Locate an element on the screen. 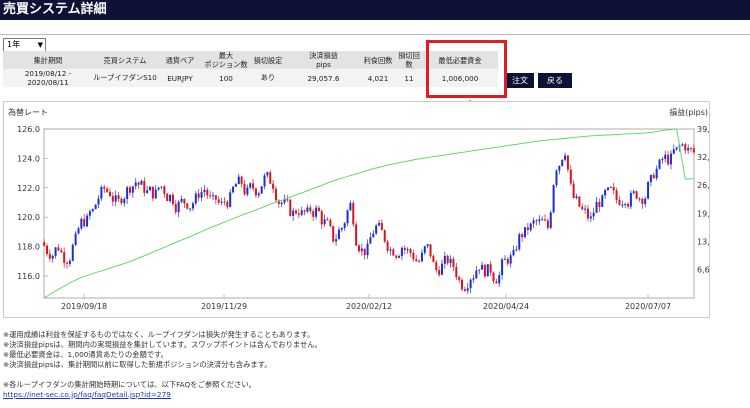 The height and width of the screenshot is (408, 750). note-spacer is located at coordinates (162, 375).